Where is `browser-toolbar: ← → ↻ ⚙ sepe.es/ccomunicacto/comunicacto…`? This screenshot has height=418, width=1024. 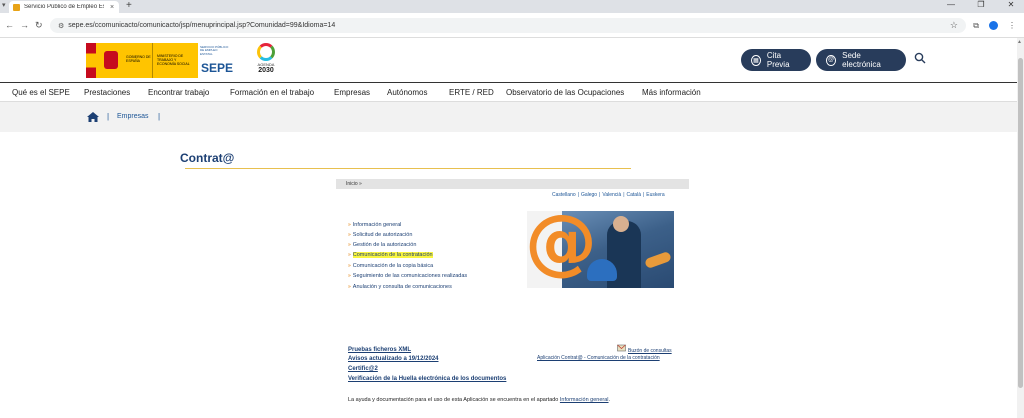 browser-toolbar: ← → ↻ ⚙ sepe.es/ccomunicacto/comunicacto… is located at coordinates (512, 25).